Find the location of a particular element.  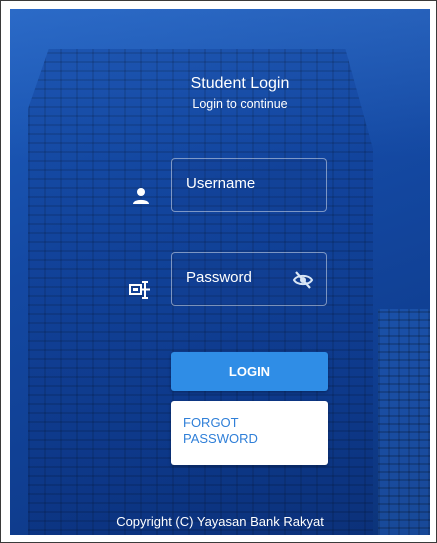

id-card-icon is located at coordinates (140, 290).